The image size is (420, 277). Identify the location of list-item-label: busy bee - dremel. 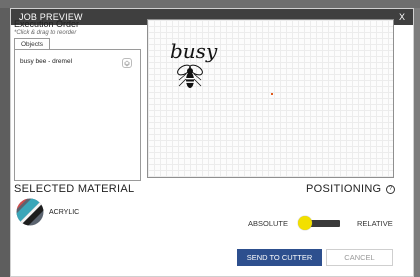
(46, 61).